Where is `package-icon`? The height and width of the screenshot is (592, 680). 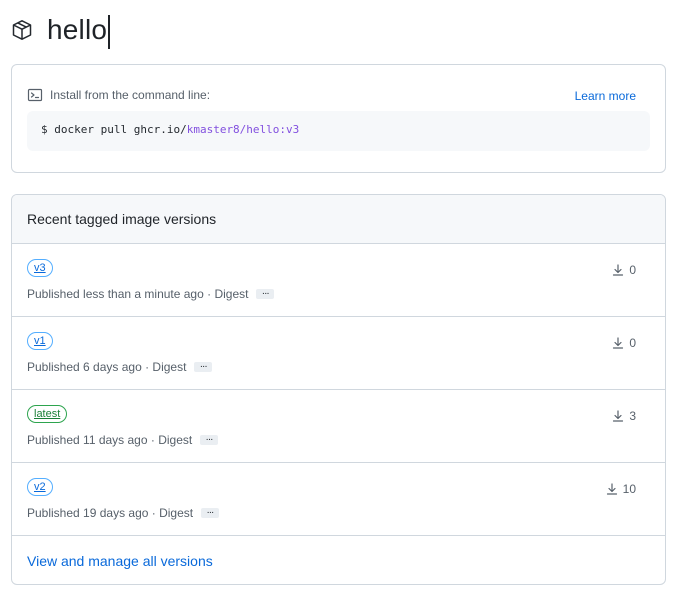 package-icon is located at coordinates (22, 30).